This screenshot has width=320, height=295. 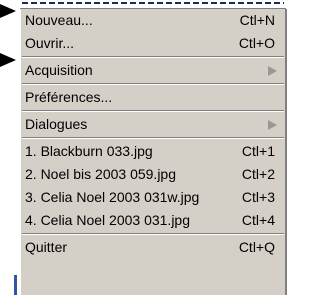 I want to click on menu-item-label: 3. Celia Noel 2003 031w.jpg, so click(x=112, y=197).